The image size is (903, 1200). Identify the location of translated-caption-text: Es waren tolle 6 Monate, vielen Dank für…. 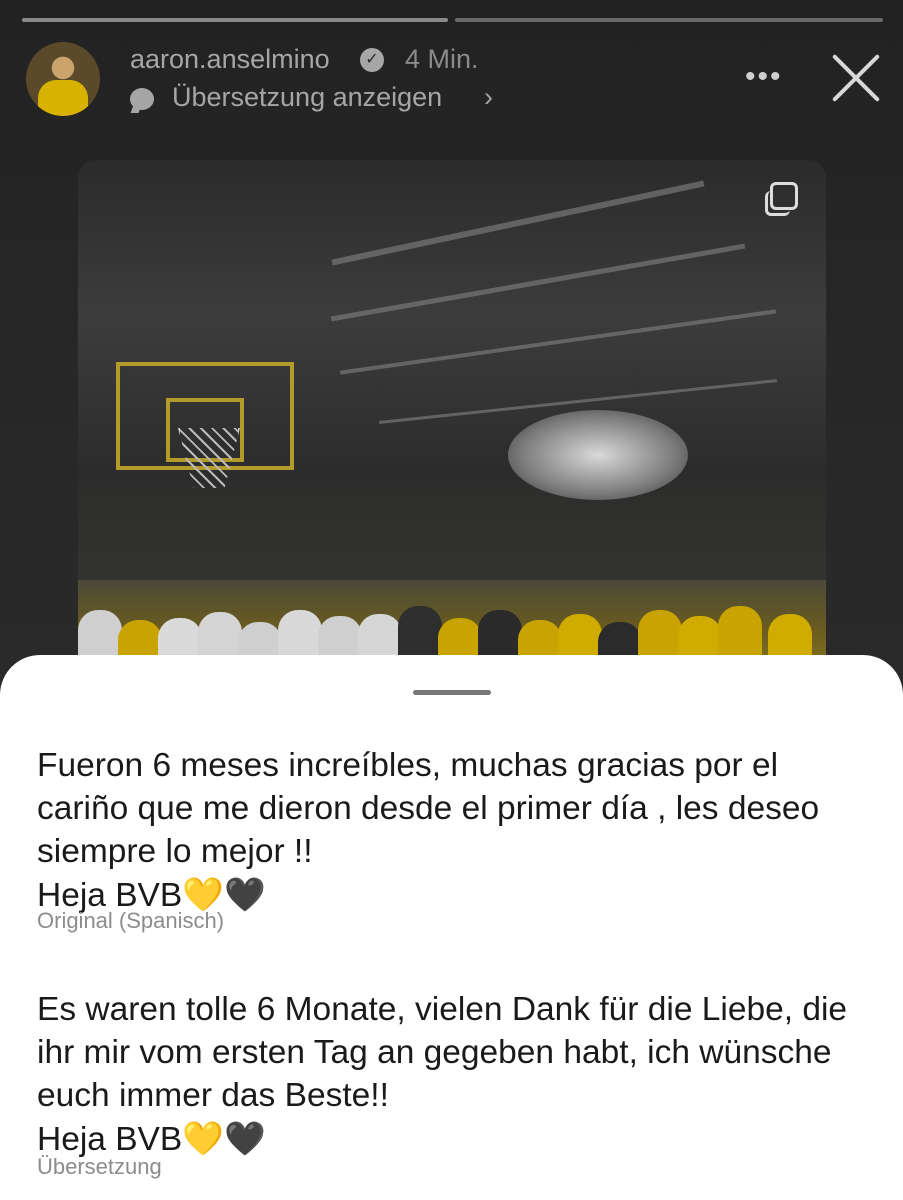
(442, 1052).